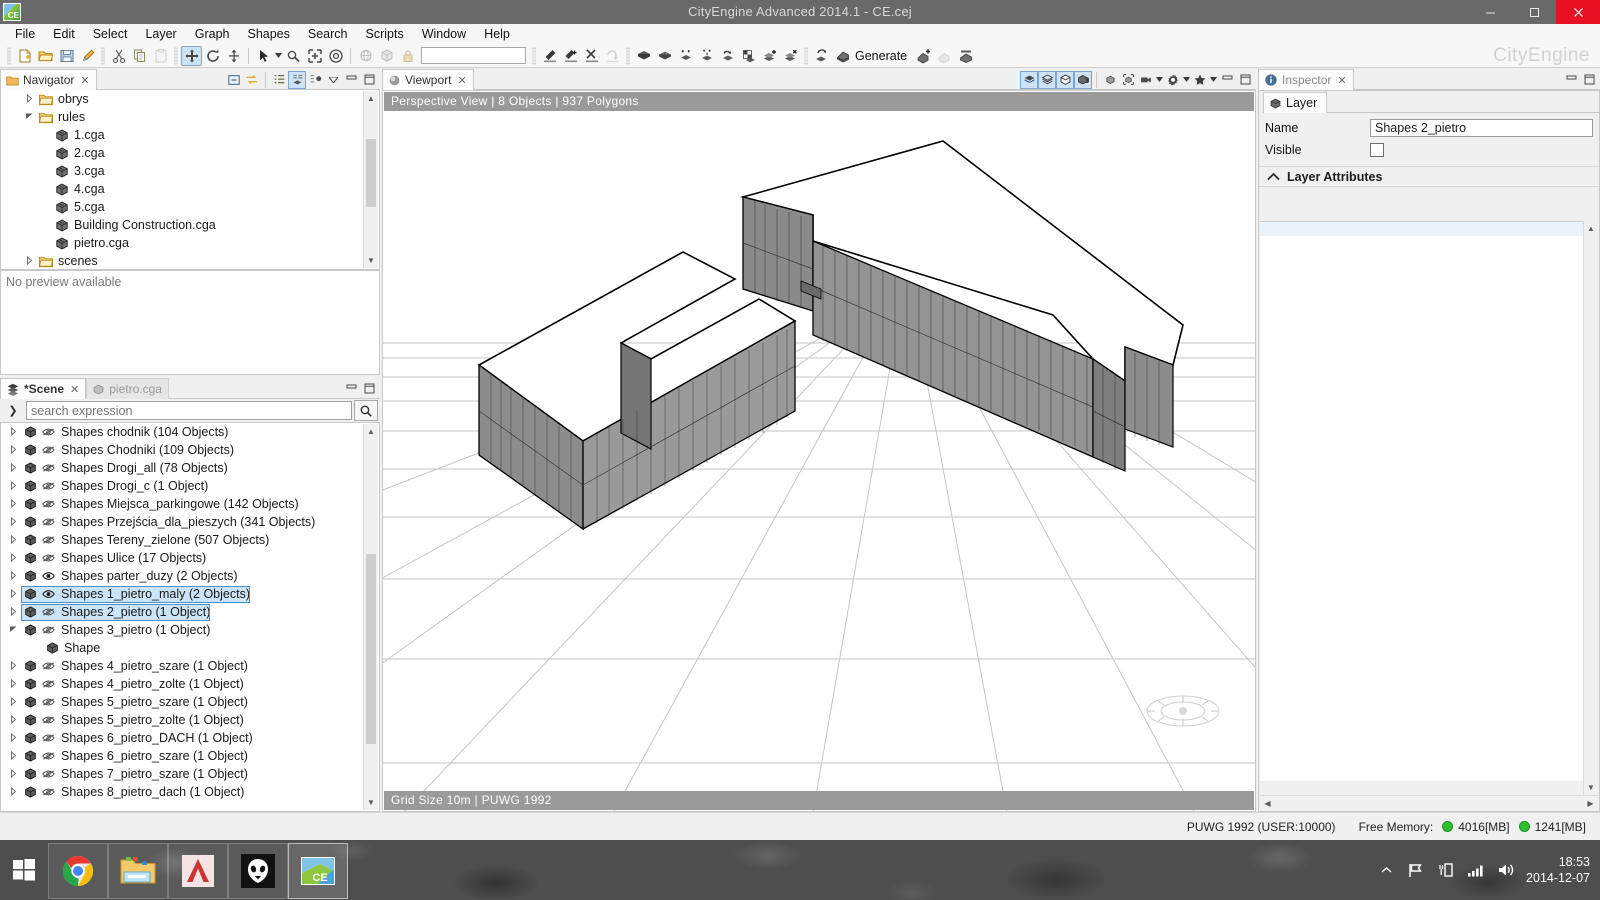 The height and width of the screenshot is (900, 1600). I want to click on minimize-button, so click(1490, 12).